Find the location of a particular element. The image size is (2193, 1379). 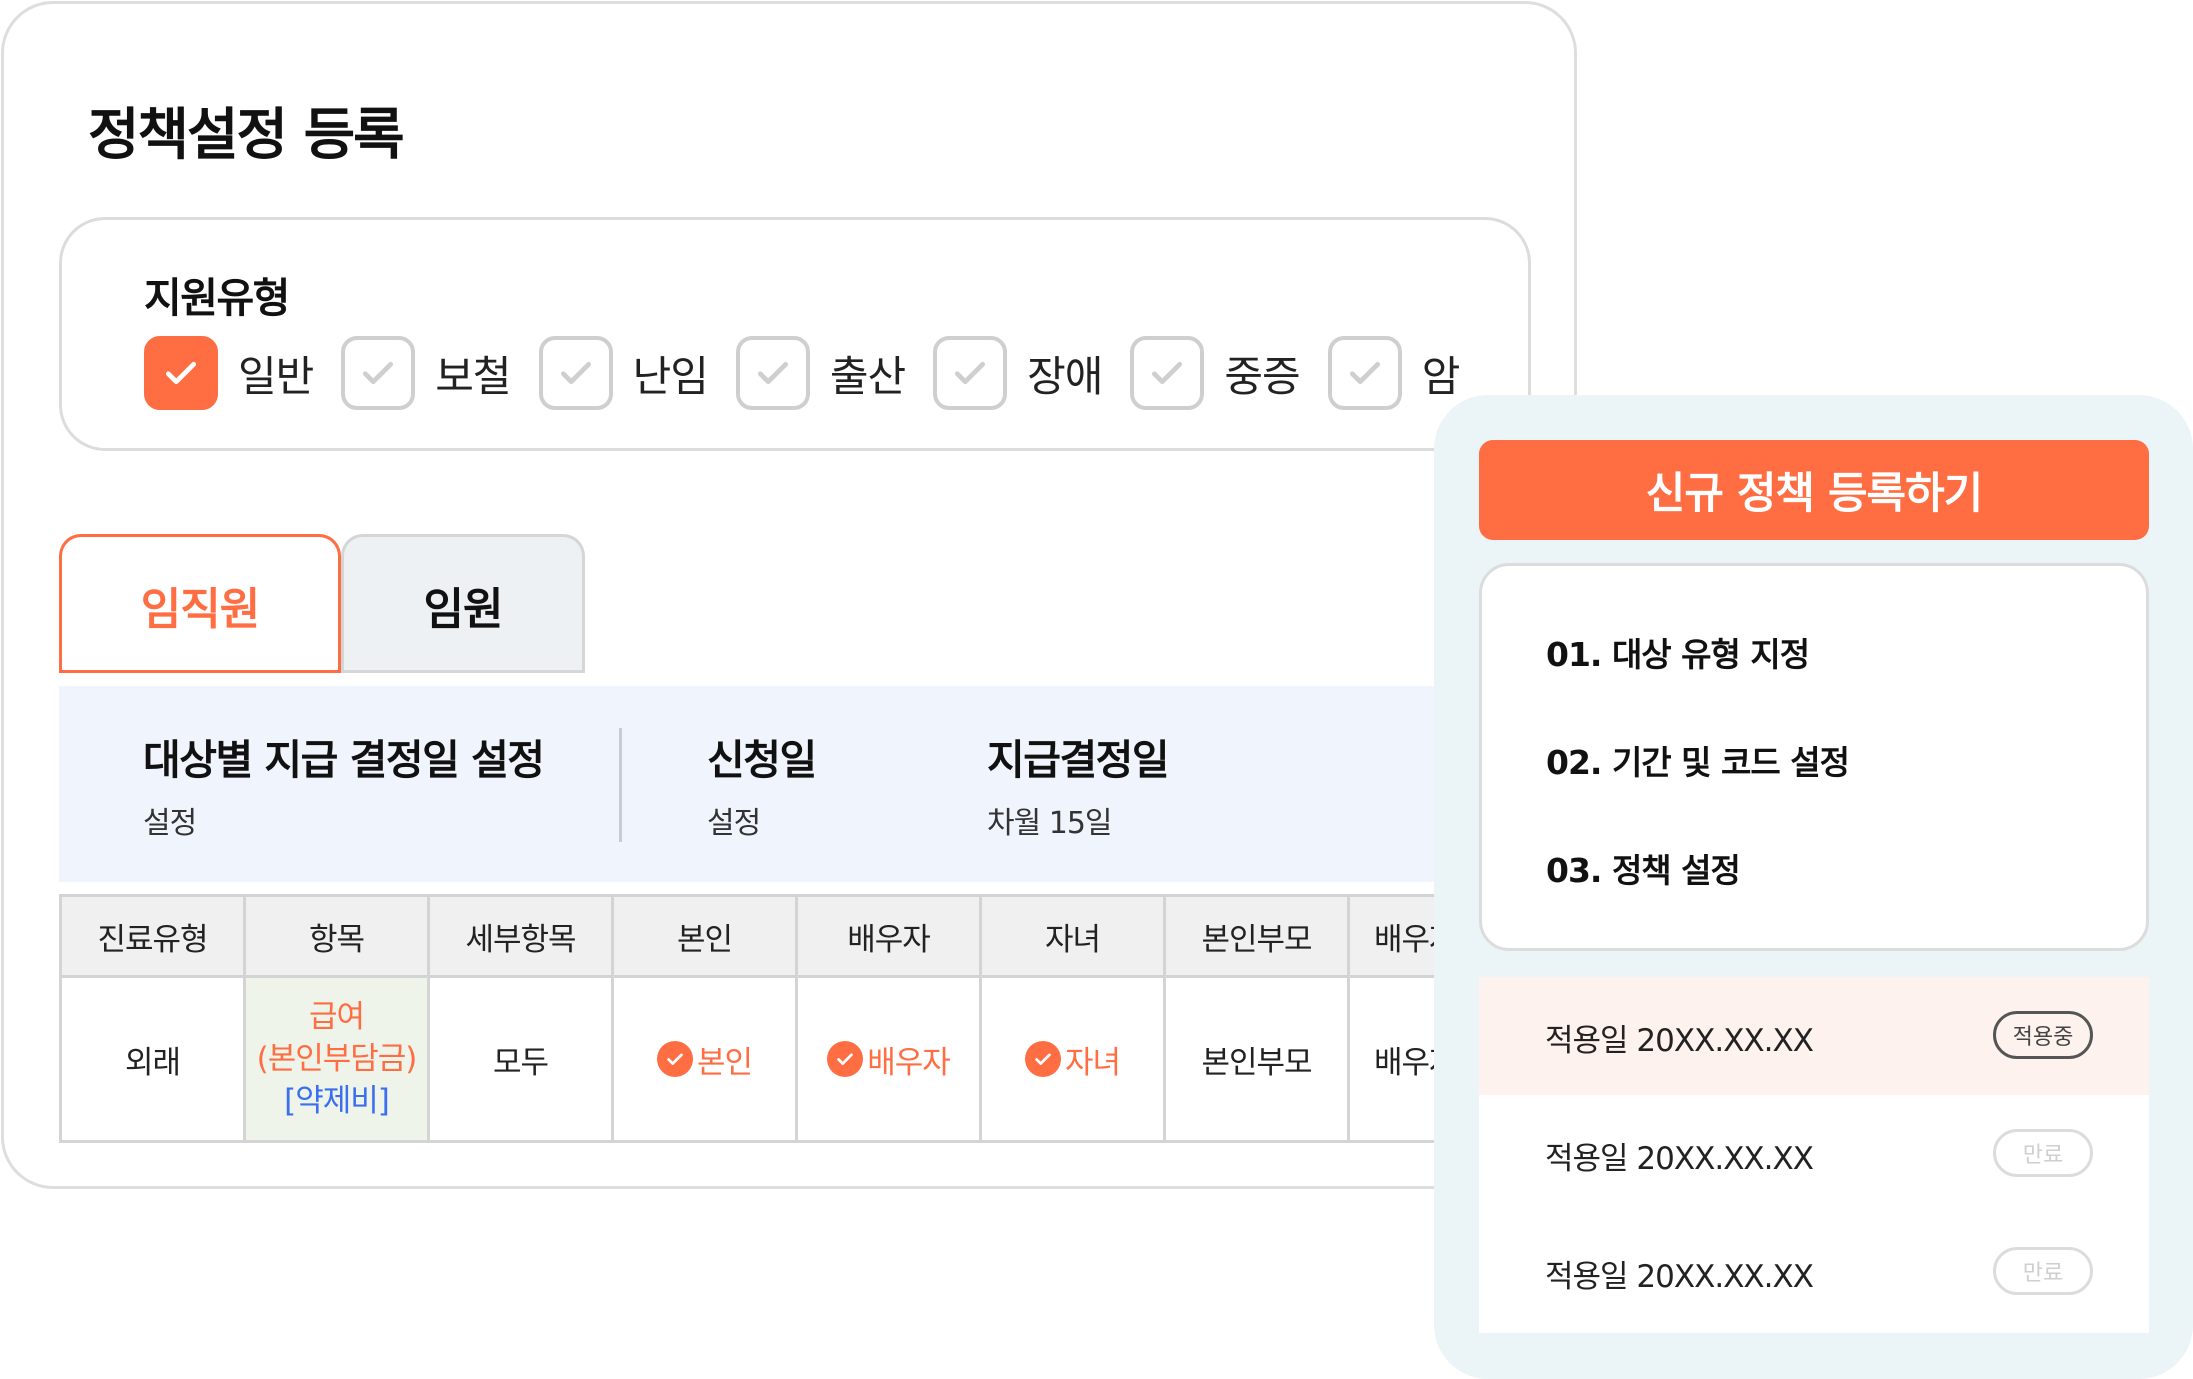

apply-date-setting-link: 설정 is located at coordinates (734, 820).